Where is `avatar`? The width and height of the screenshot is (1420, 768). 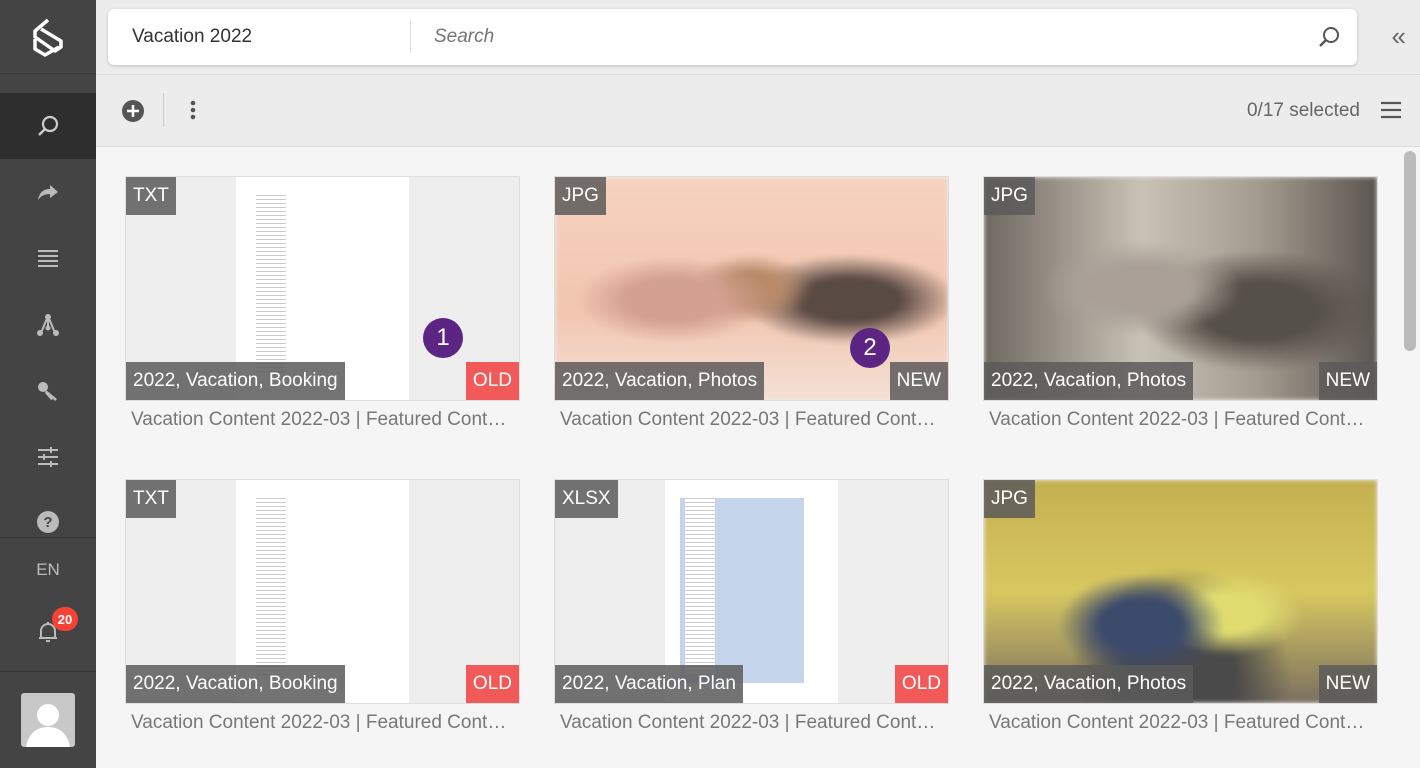
avatar is located at coordinates (48, 720).